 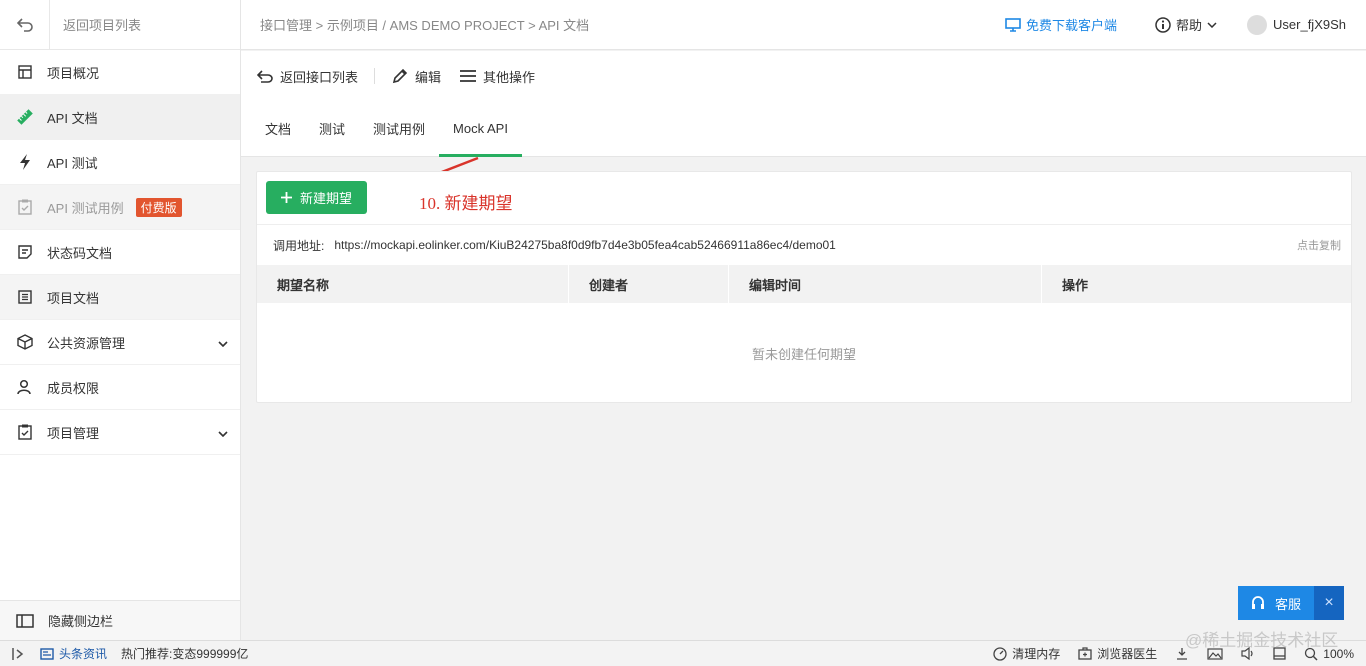 What do you see at coordinates (73, 298) in the screenshot?
I see `sidebar-item-label: 项目文档` at bounding box center [73, 298].